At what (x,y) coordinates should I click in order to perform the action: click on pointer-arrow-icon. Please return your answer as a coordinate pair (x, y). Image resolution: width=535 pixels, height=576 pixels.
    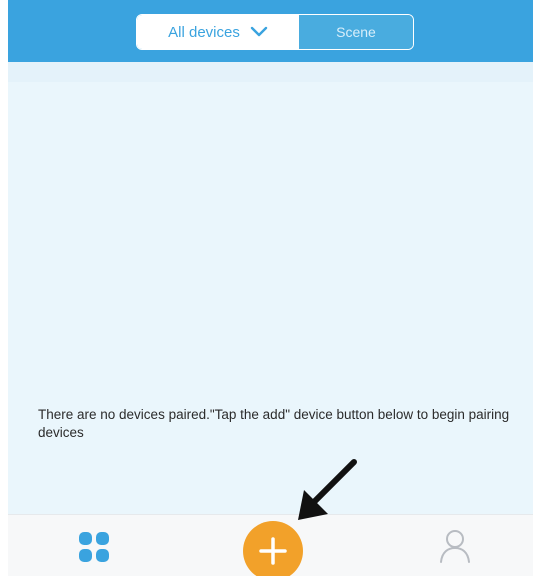
    Looking at the image, I should click on (327, 489).